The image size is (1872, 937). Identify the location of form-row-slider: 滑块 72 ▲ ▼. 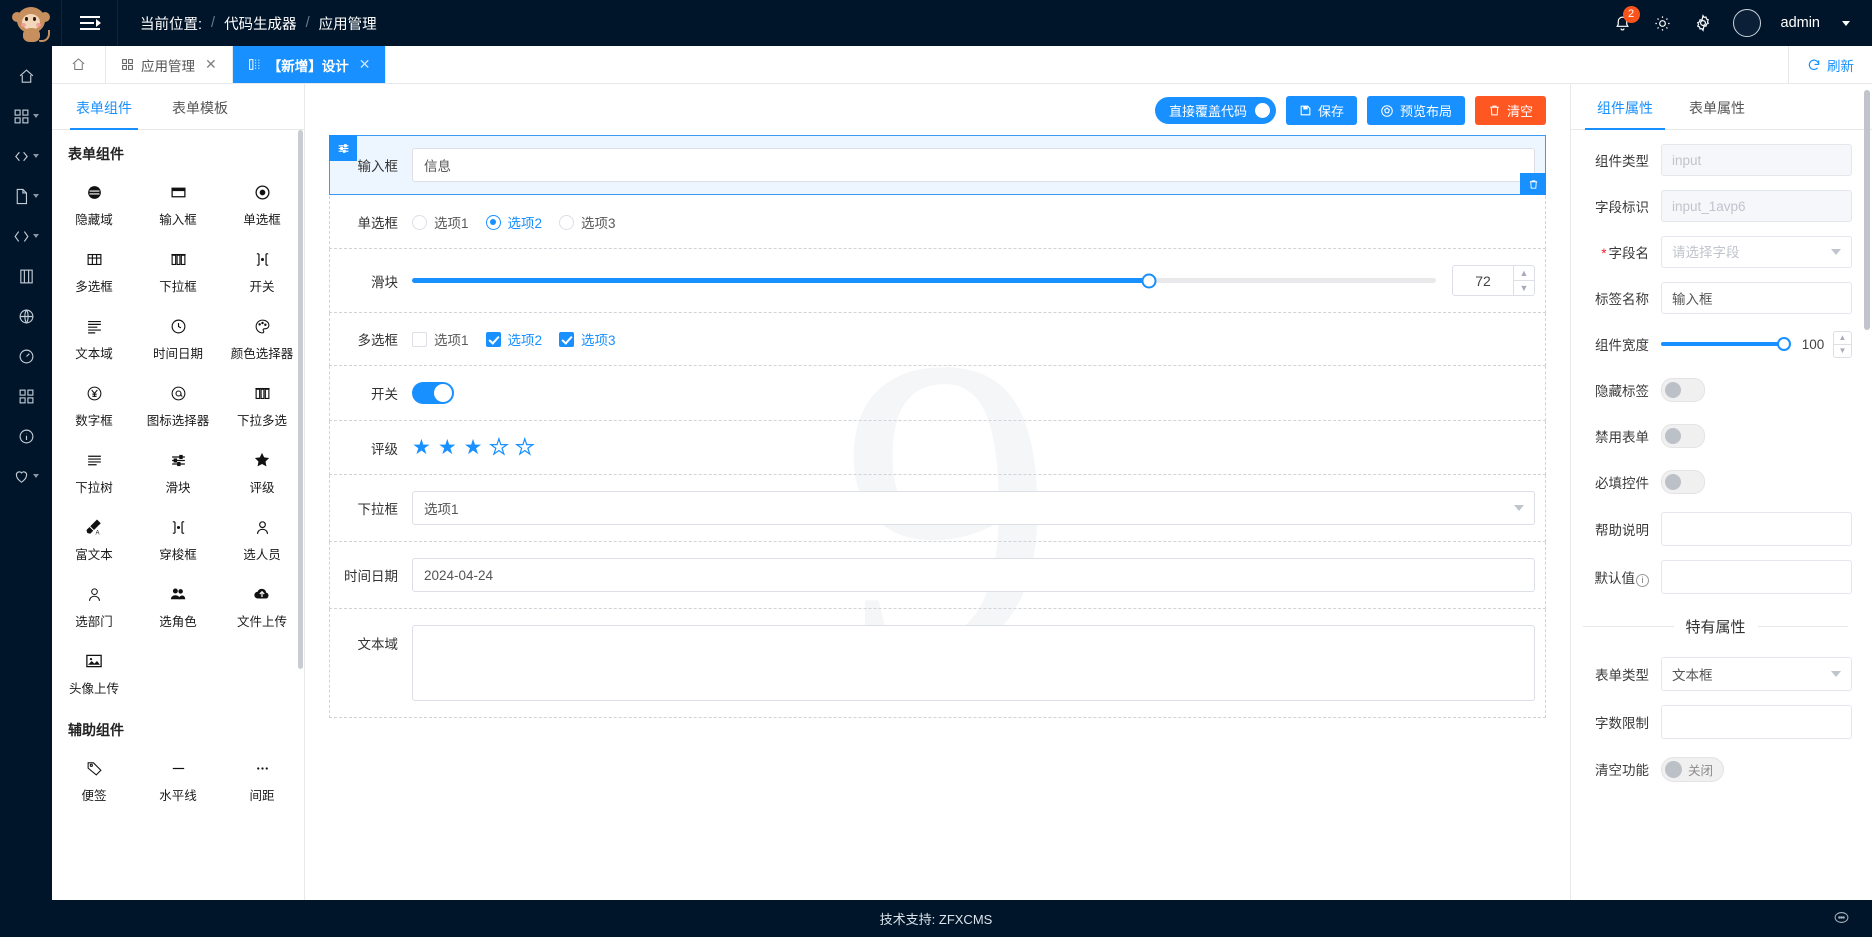
(937, 281).